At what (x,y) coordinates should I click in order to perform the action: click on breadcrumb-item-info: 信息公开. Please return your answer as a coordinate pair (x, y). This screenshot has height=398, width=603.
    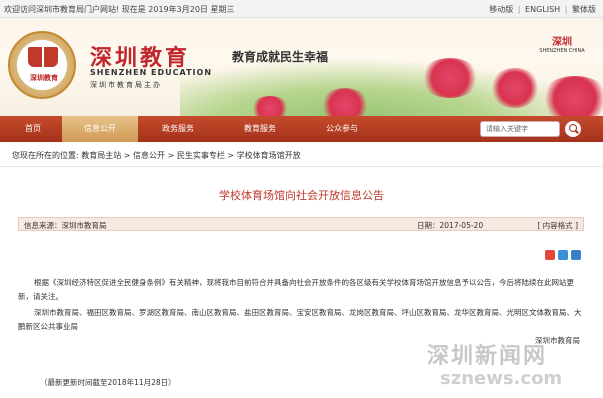
    Looking at the image, I should click on (149, 155).